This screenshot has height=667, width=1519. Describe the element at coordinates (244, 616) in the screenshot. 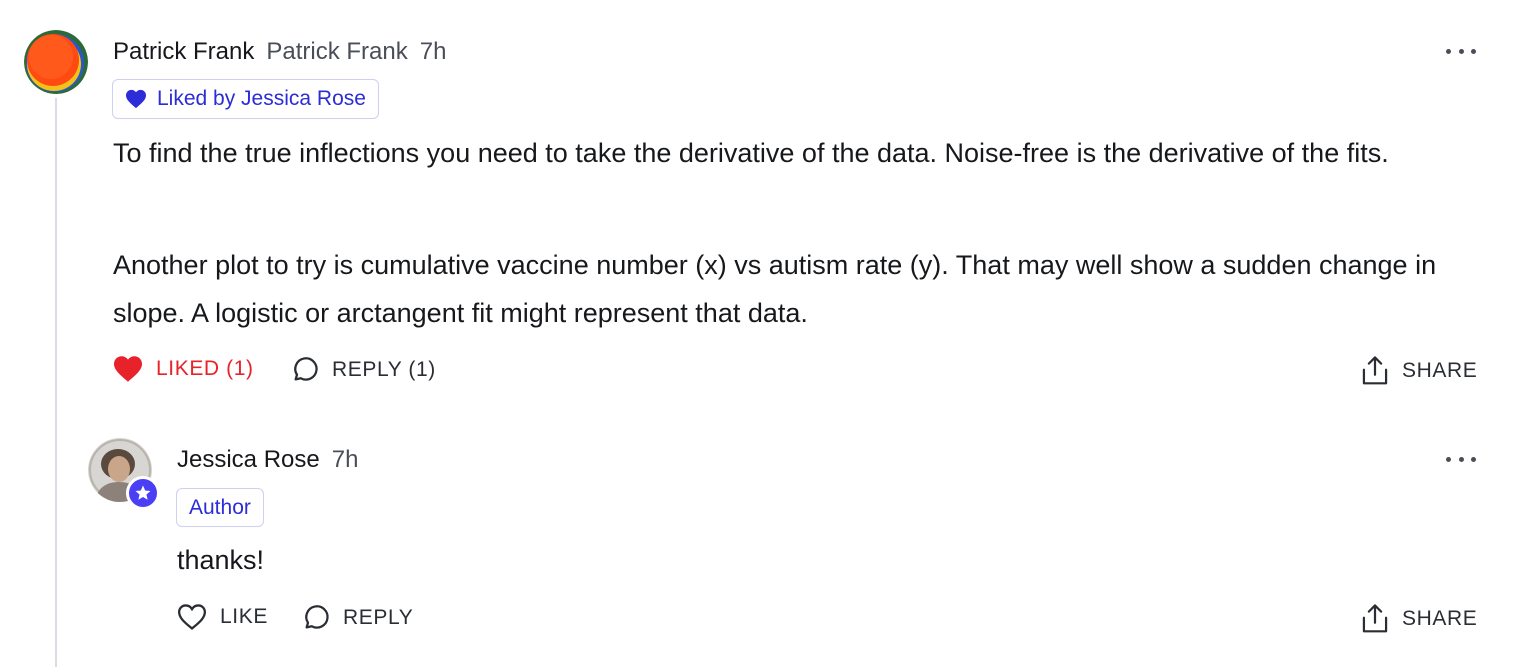

I see `like-label: LIKE` at that location.